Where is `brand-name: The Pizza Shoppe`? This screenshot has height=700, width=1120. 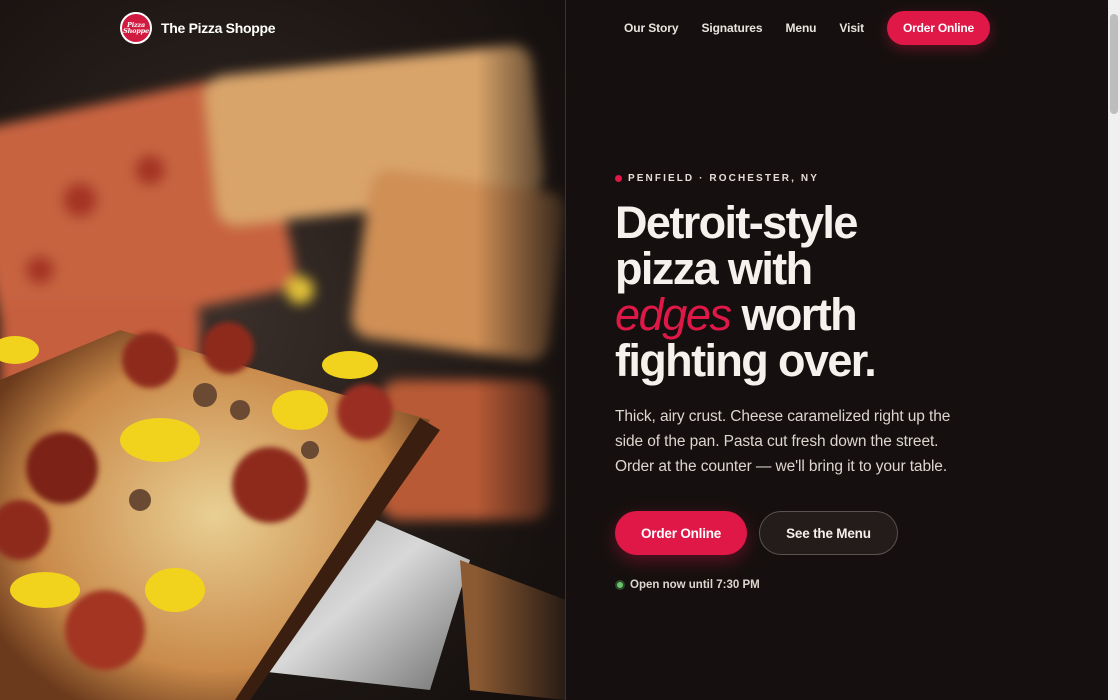
brand-name: The Pizza Shoppe is located at coordinates (218, 28).